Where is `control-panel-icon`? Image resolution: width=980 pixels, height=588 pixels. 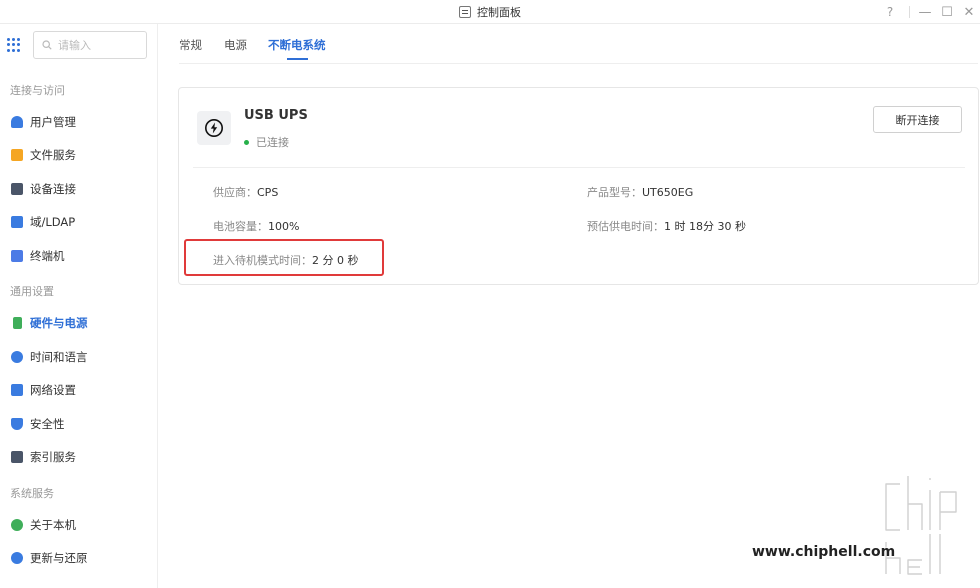
control-panel-icon is located at coordinates (465, 12).